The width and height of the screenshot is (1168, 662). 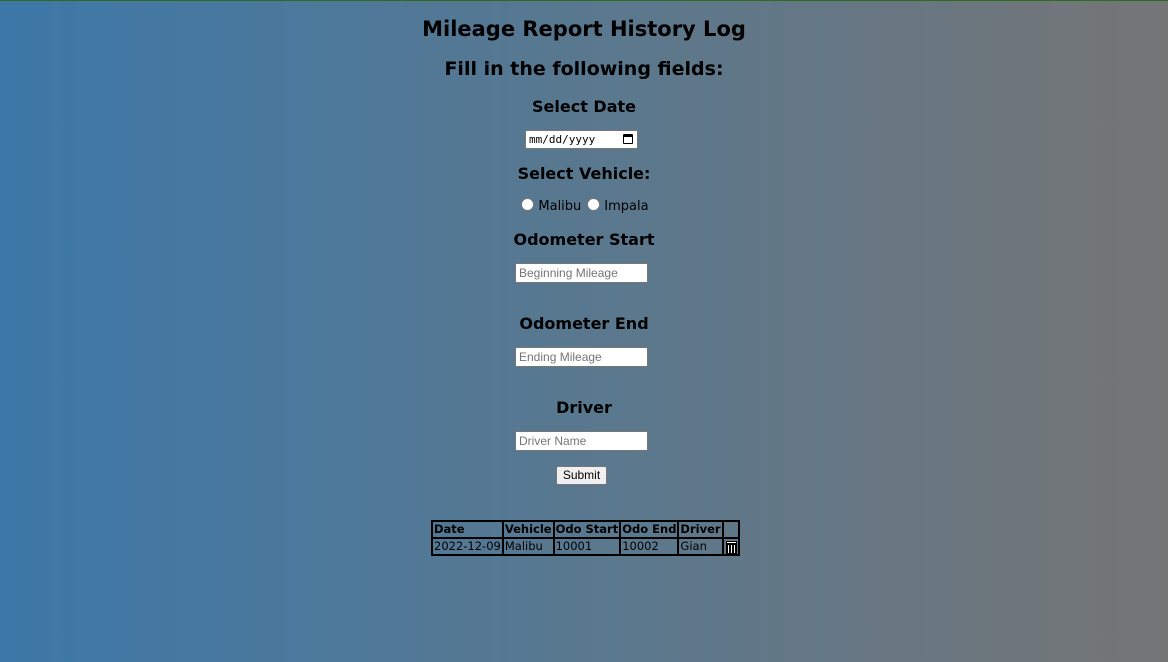 What do you see at coordinates (584, 173) in the screenshot?
I see `vehicle-label: Select Vehicle:` at bounding box center [584, 173].